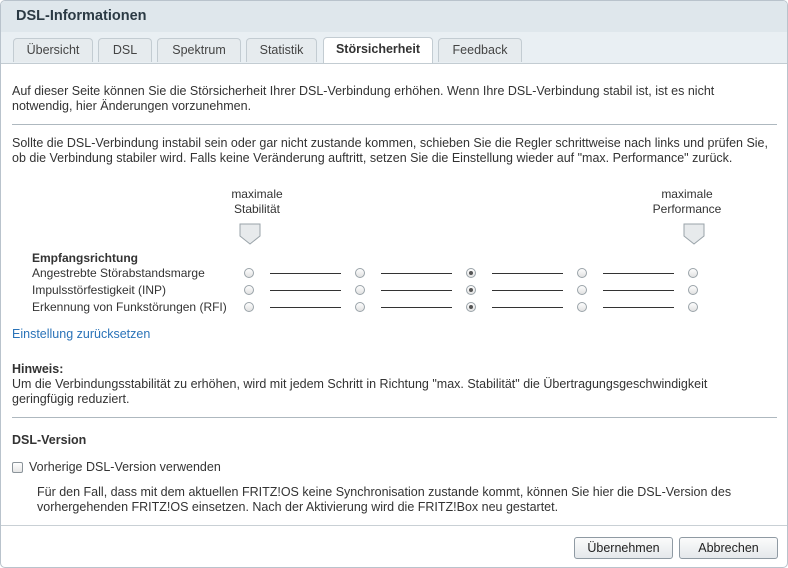  I want to click on apply-button: Übernehmen, so click(623, 548).